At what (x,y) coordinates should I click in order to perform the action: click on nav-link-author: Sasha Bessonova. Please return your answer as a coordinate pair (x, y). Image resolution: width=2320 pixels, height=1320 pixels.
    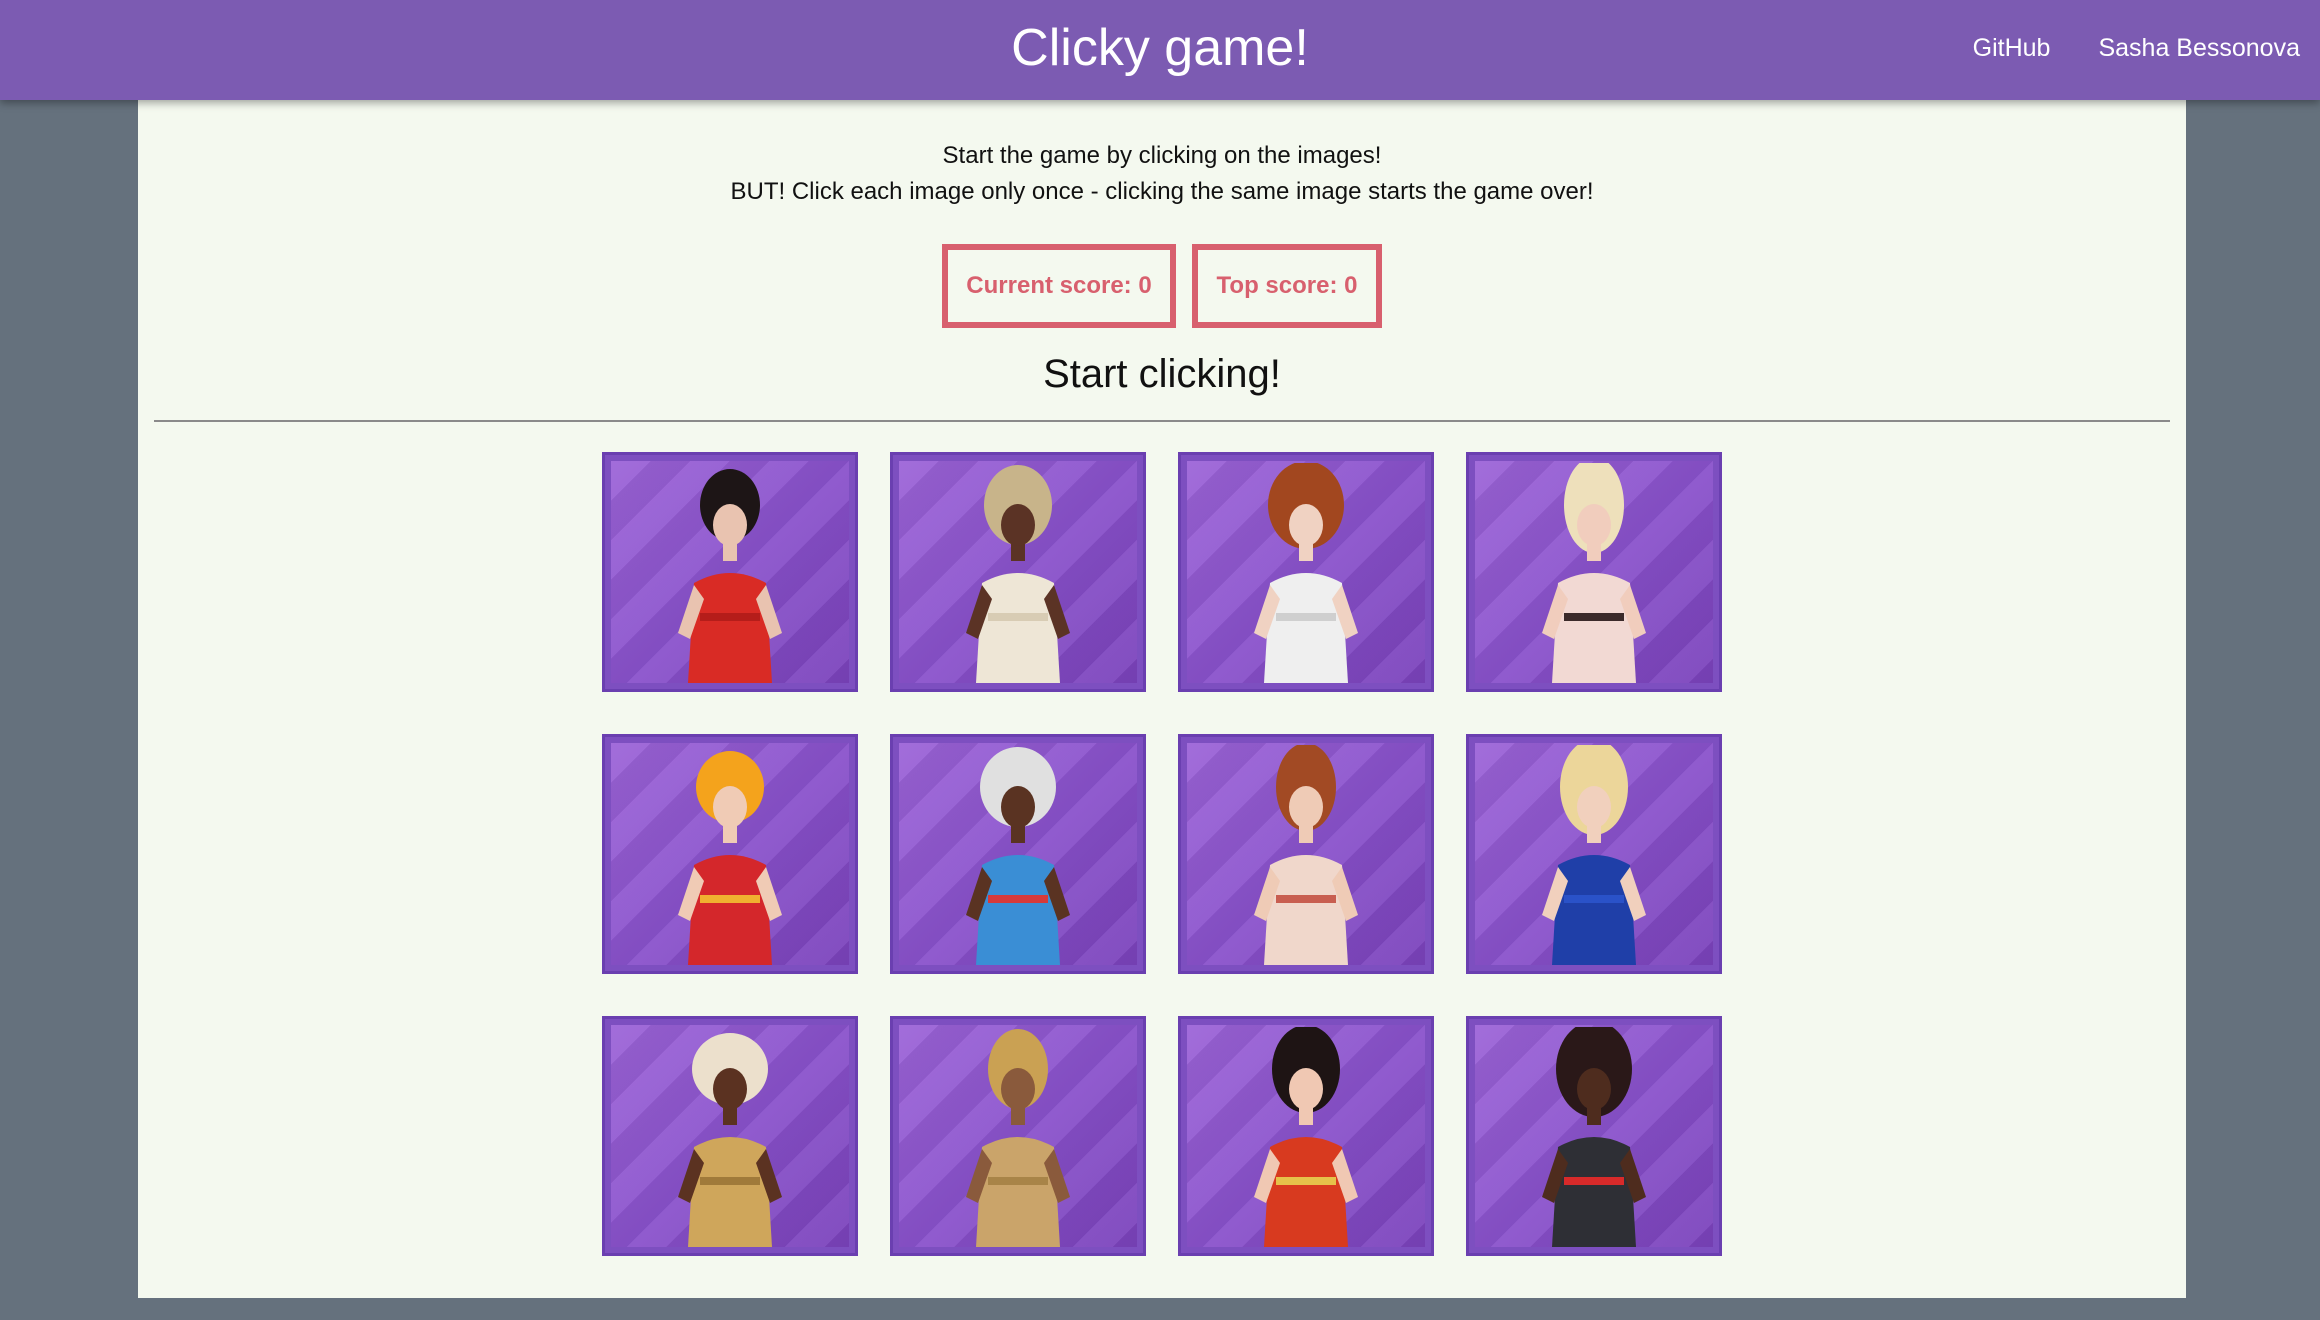
    Looking at the image, I should click on (2199, 48).